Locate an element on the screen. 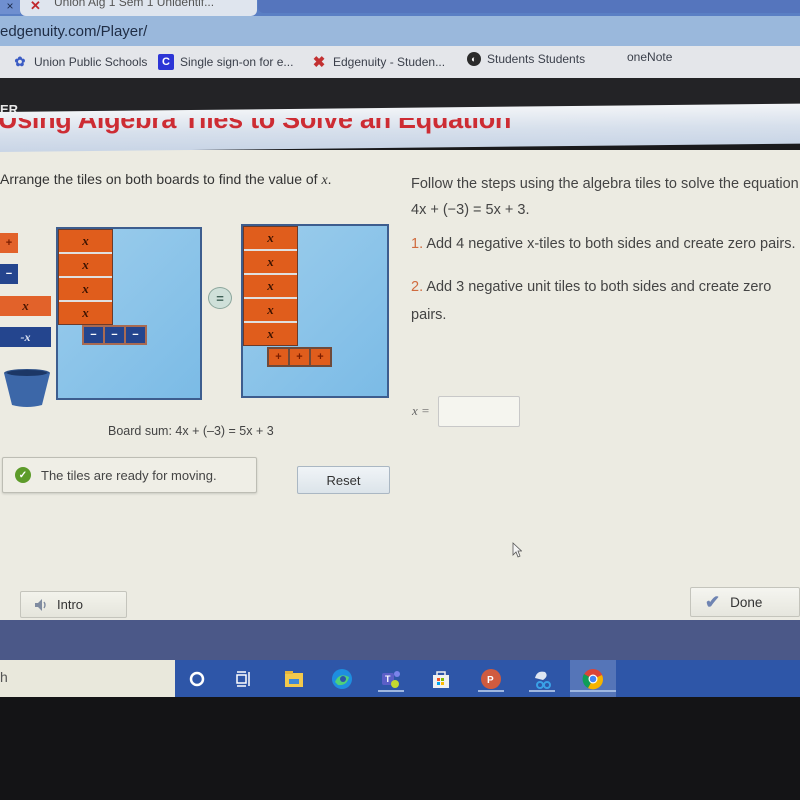 The height and width of the screenshot is (800, 800). svg-text: P is located at coordinates (490, 680).